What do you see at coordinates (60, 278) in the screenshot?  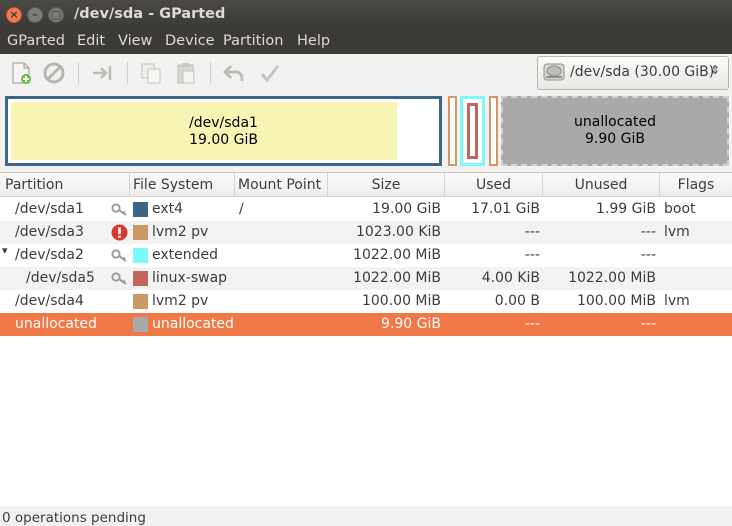 I see `partition-name: /dev/sda5` at bounding box center [60, 278].